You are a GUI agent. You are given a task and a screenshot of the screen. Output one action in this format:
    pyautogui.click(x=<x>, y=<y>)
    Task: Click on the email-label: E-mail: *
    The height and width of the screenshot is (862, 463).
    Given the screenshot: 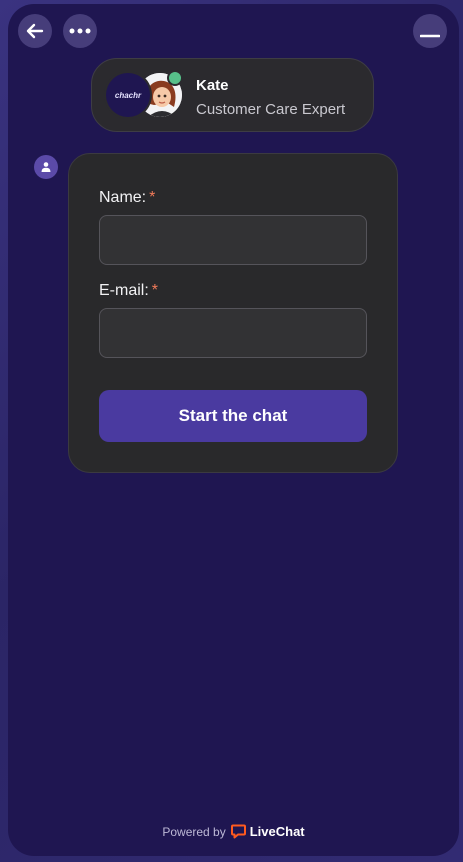 What is the action you would take?
    pyautogui.click(x=128, y=291)
    